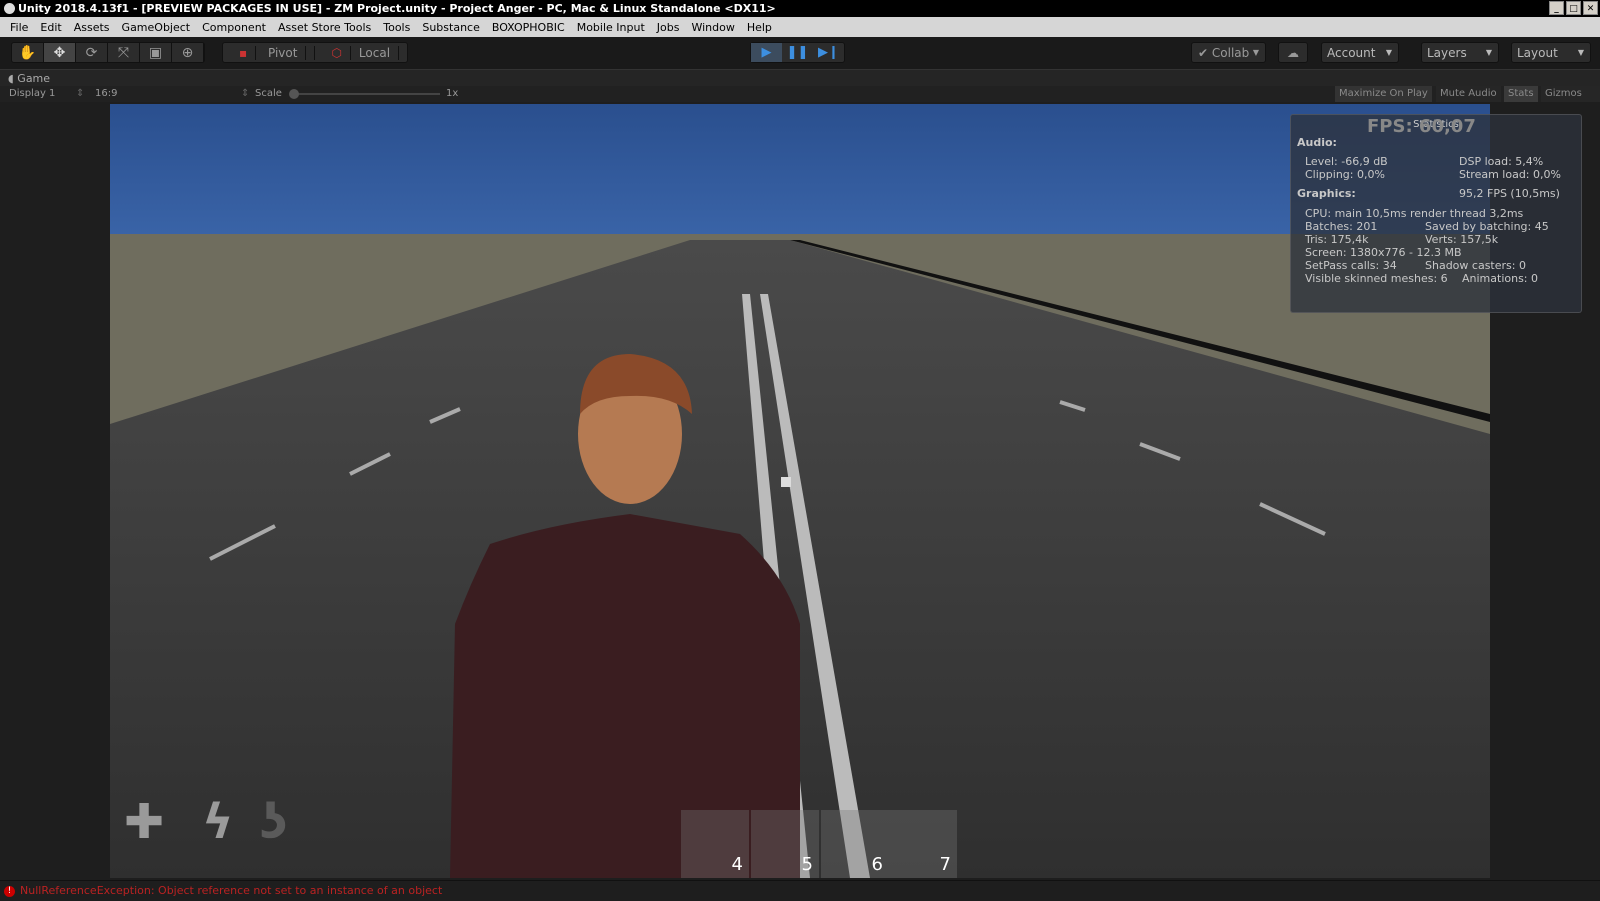 The image size is (1600, 901). I want to click on check-icon: ✔, so click(1203, 52).